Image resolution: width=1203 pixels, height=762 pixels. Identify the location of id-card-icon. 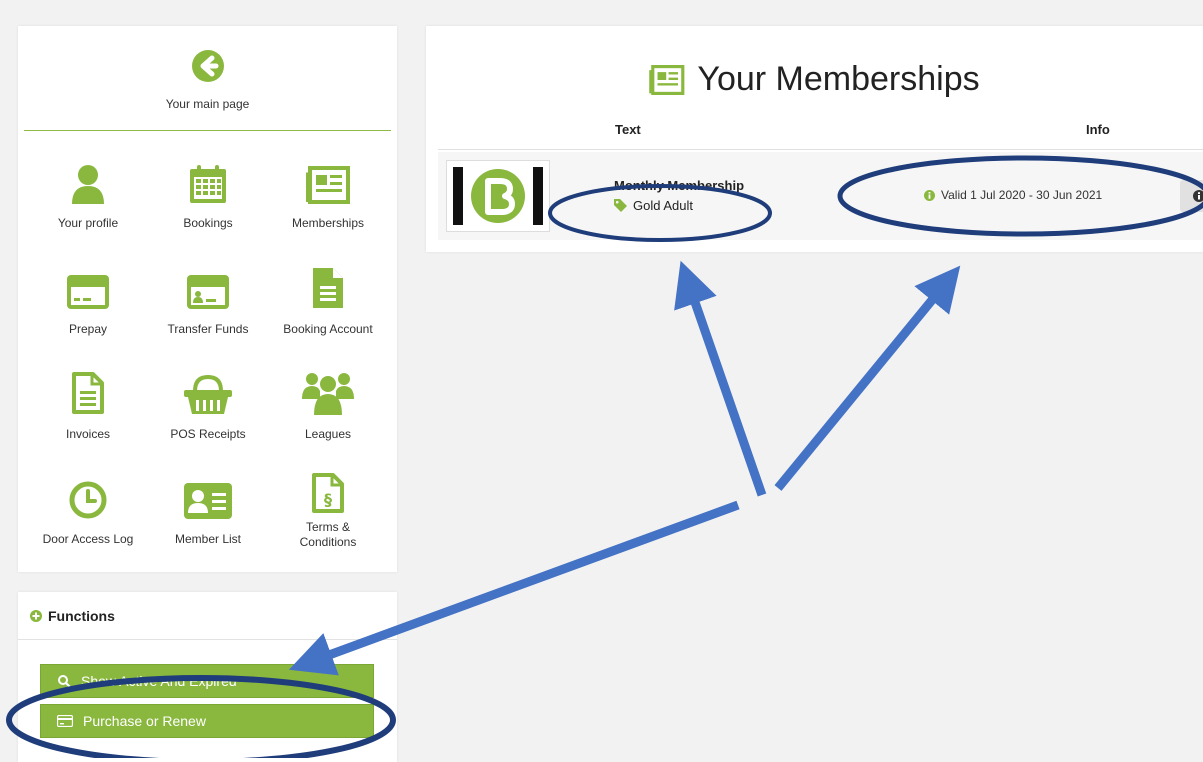
(208, 292).